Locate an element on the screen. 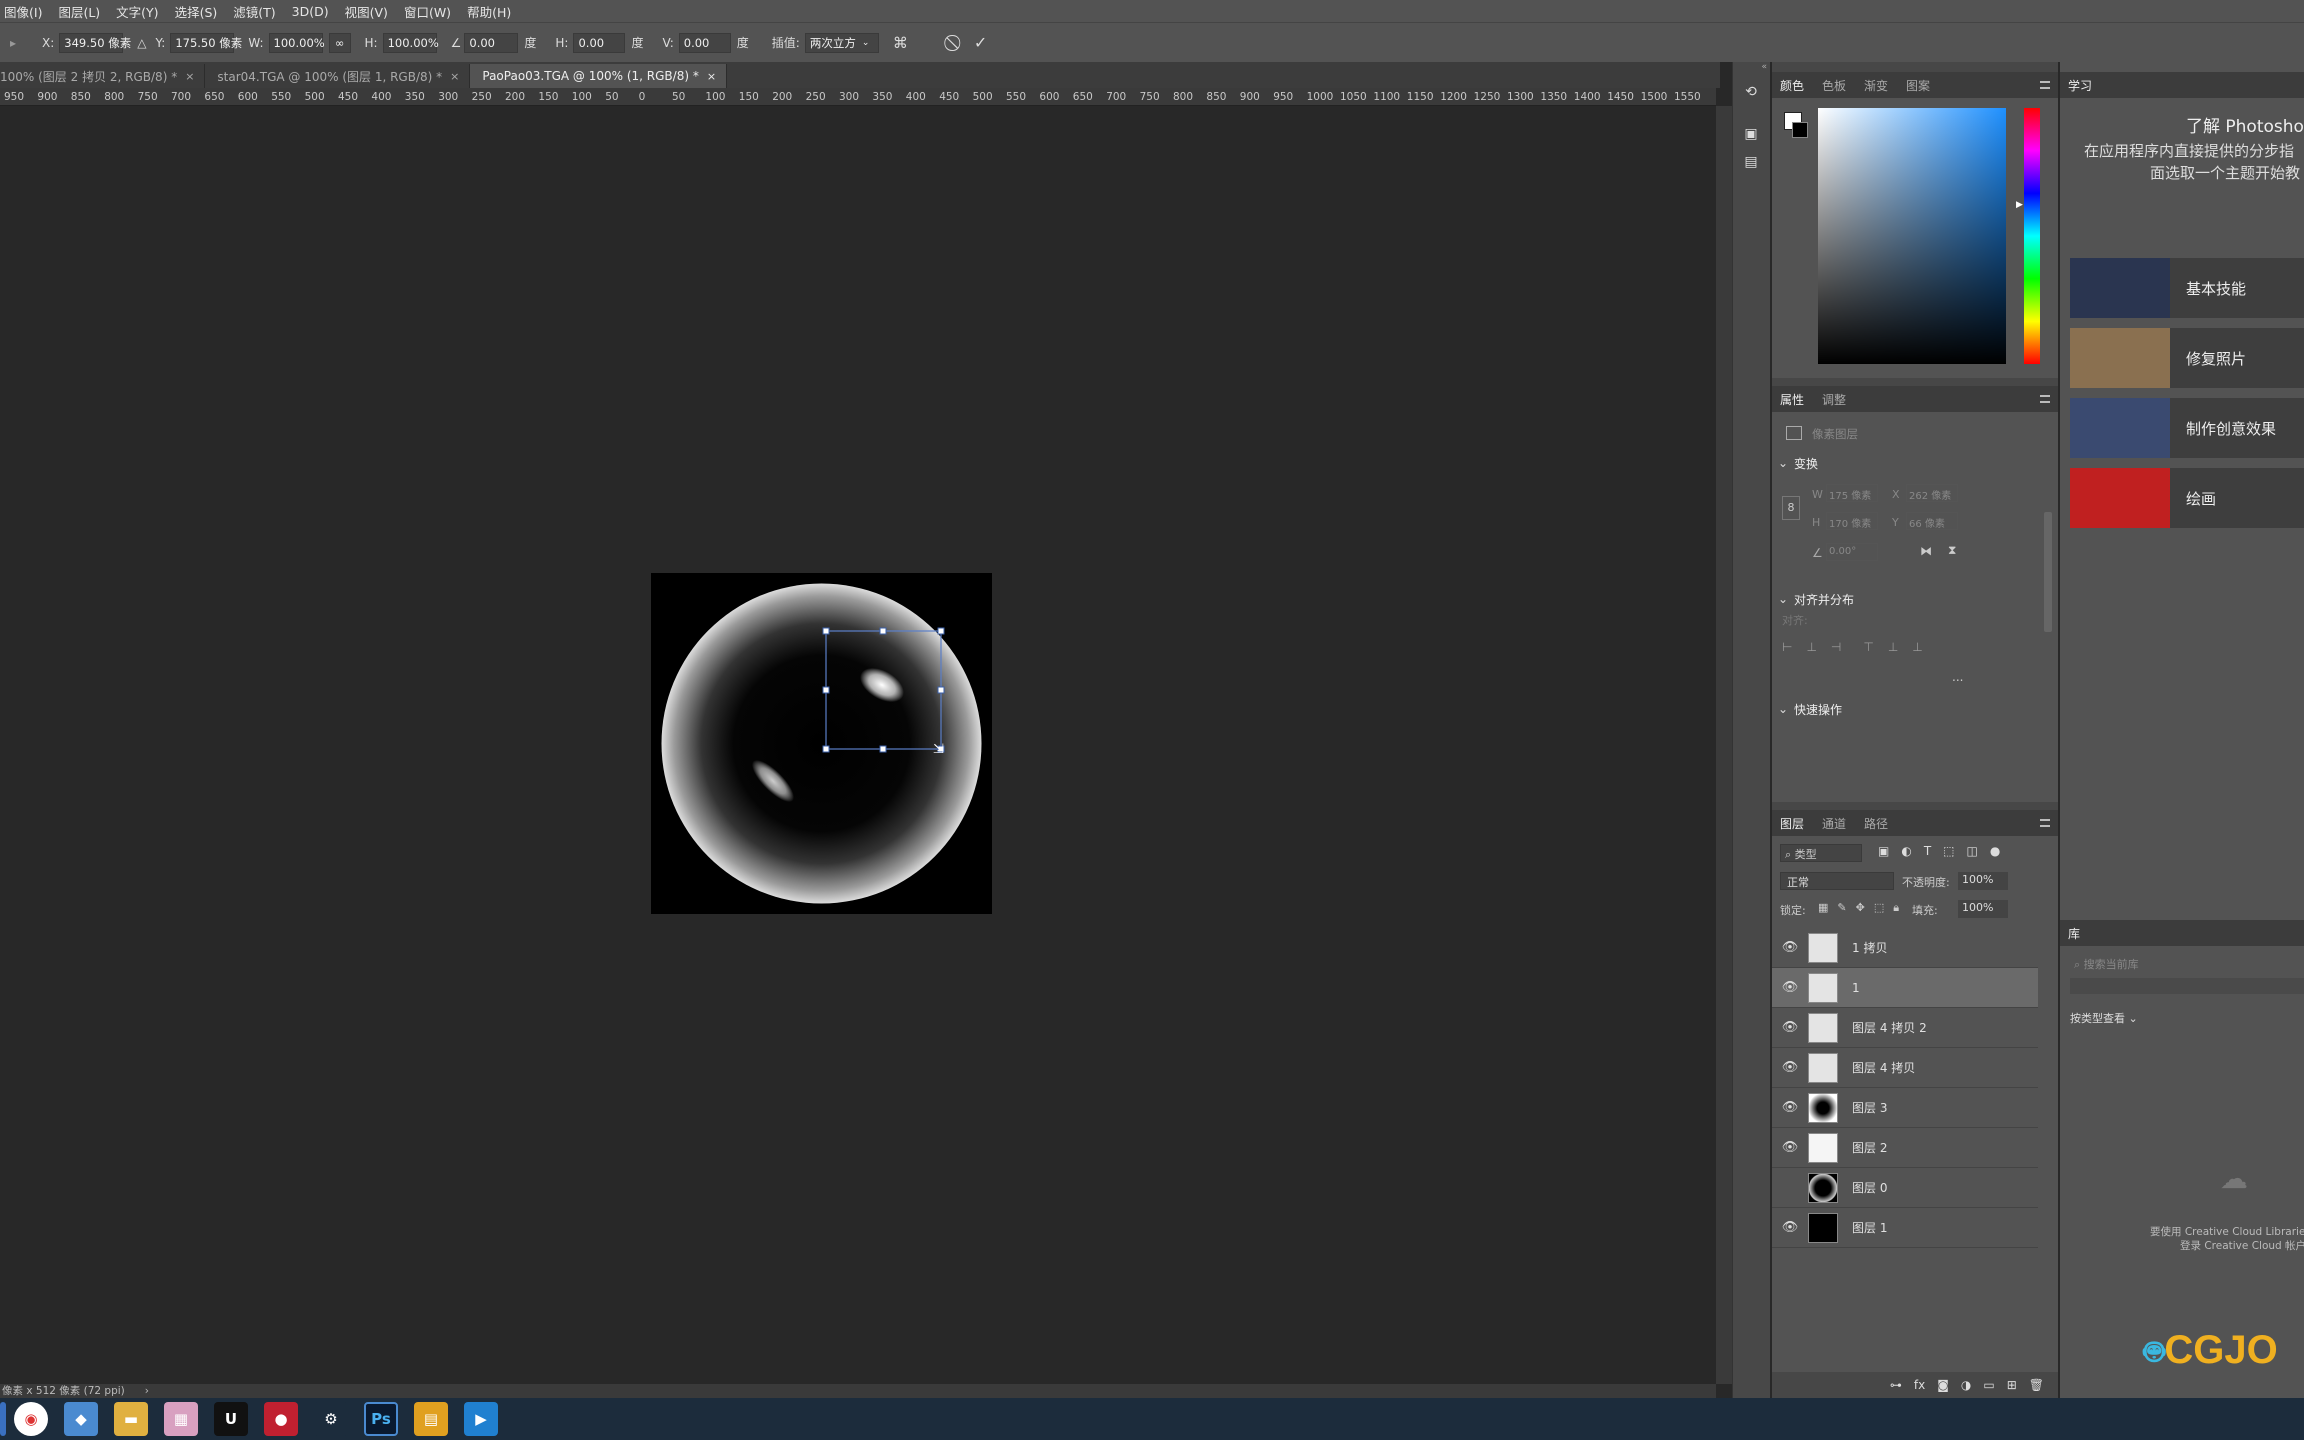  library-select is located at coordinates (2187, 986).